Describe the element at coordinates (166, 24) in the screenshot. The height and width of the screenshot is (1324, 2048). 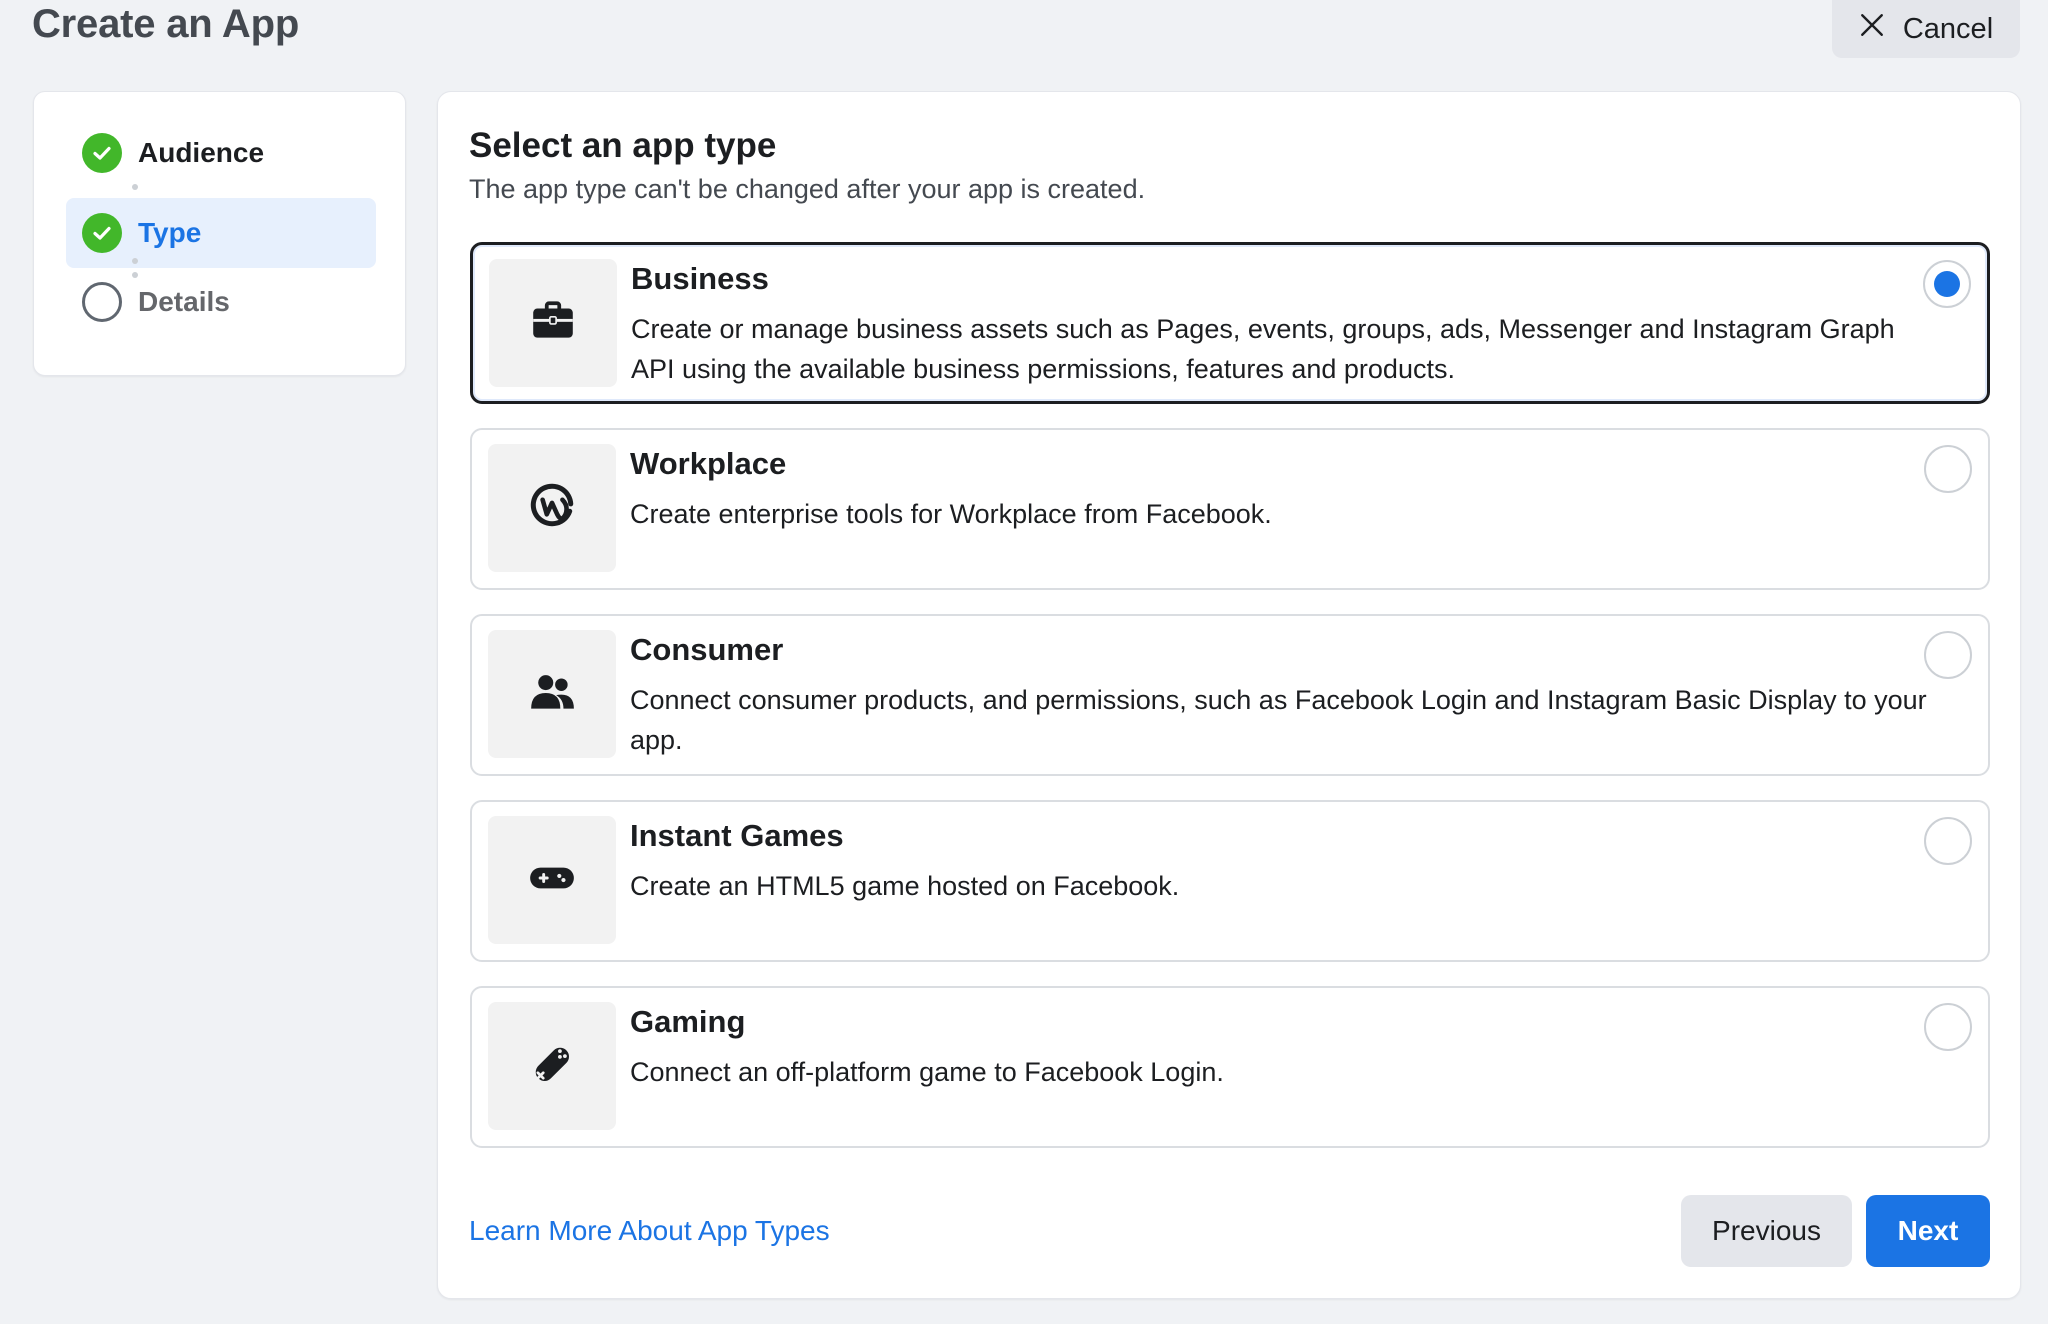
I see `page-title: Create an App` at that location.